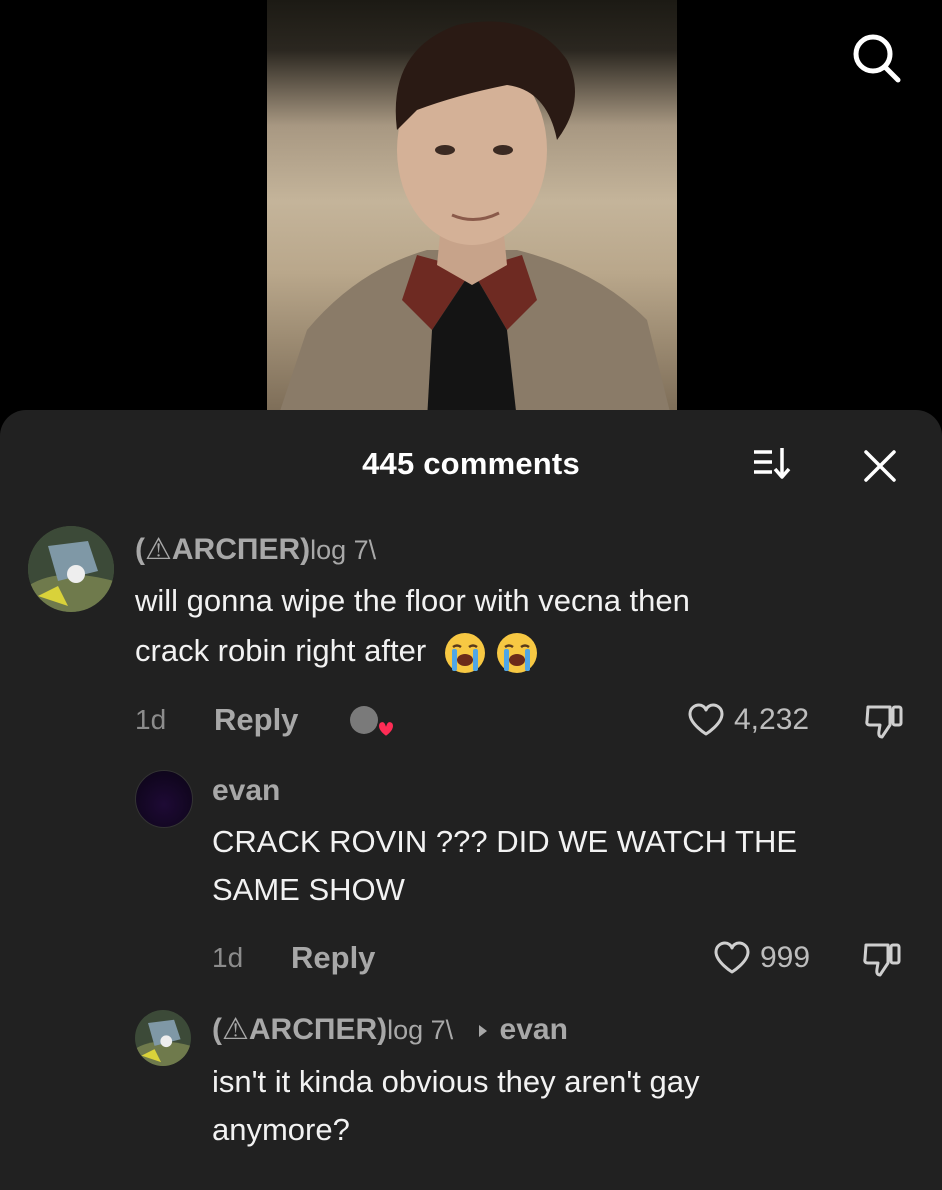 The width and height of the screenshot is (942, 1190). I want to click on comment-text-line: isn't it kinda obvious they aren't gay, so click(456, 1081).